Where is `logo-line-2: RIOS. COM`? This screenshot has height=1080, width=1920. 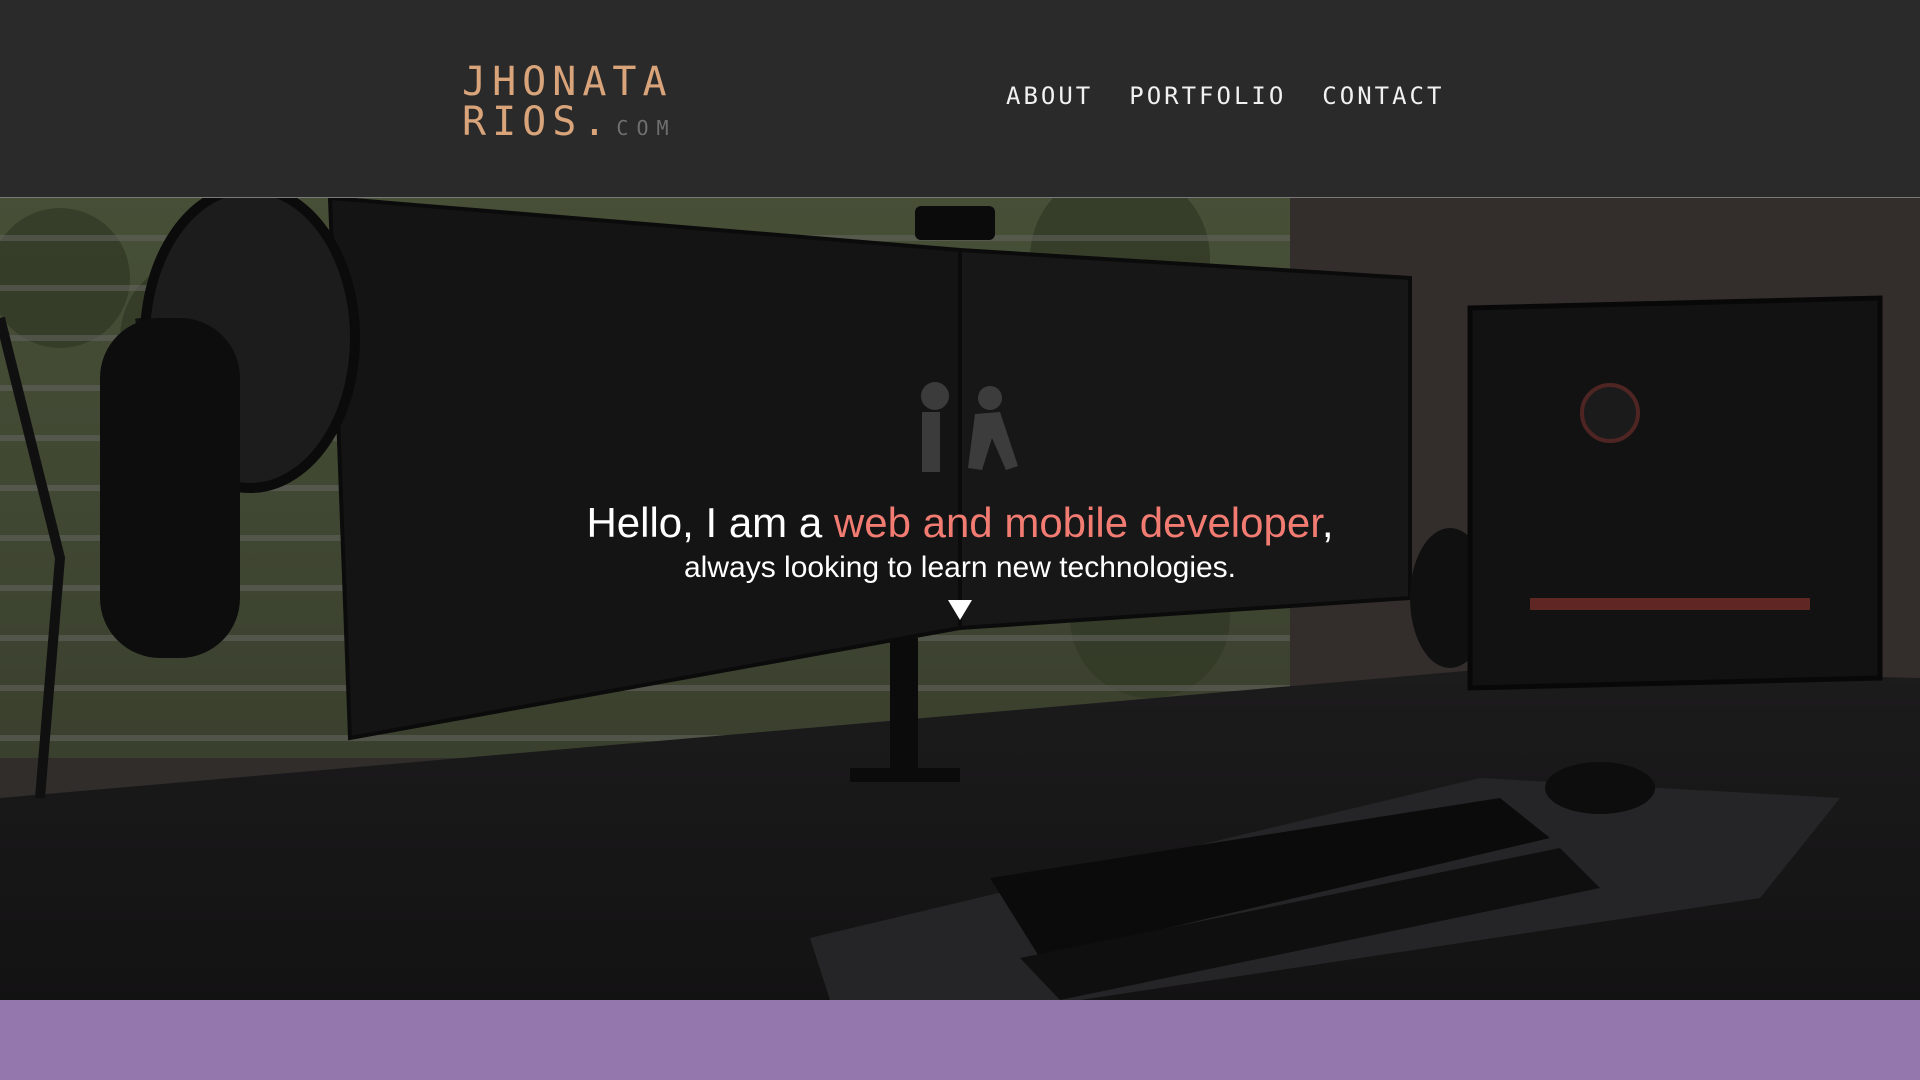 logo-line-2: RIOS. COM is located at coordinates (569, 125).